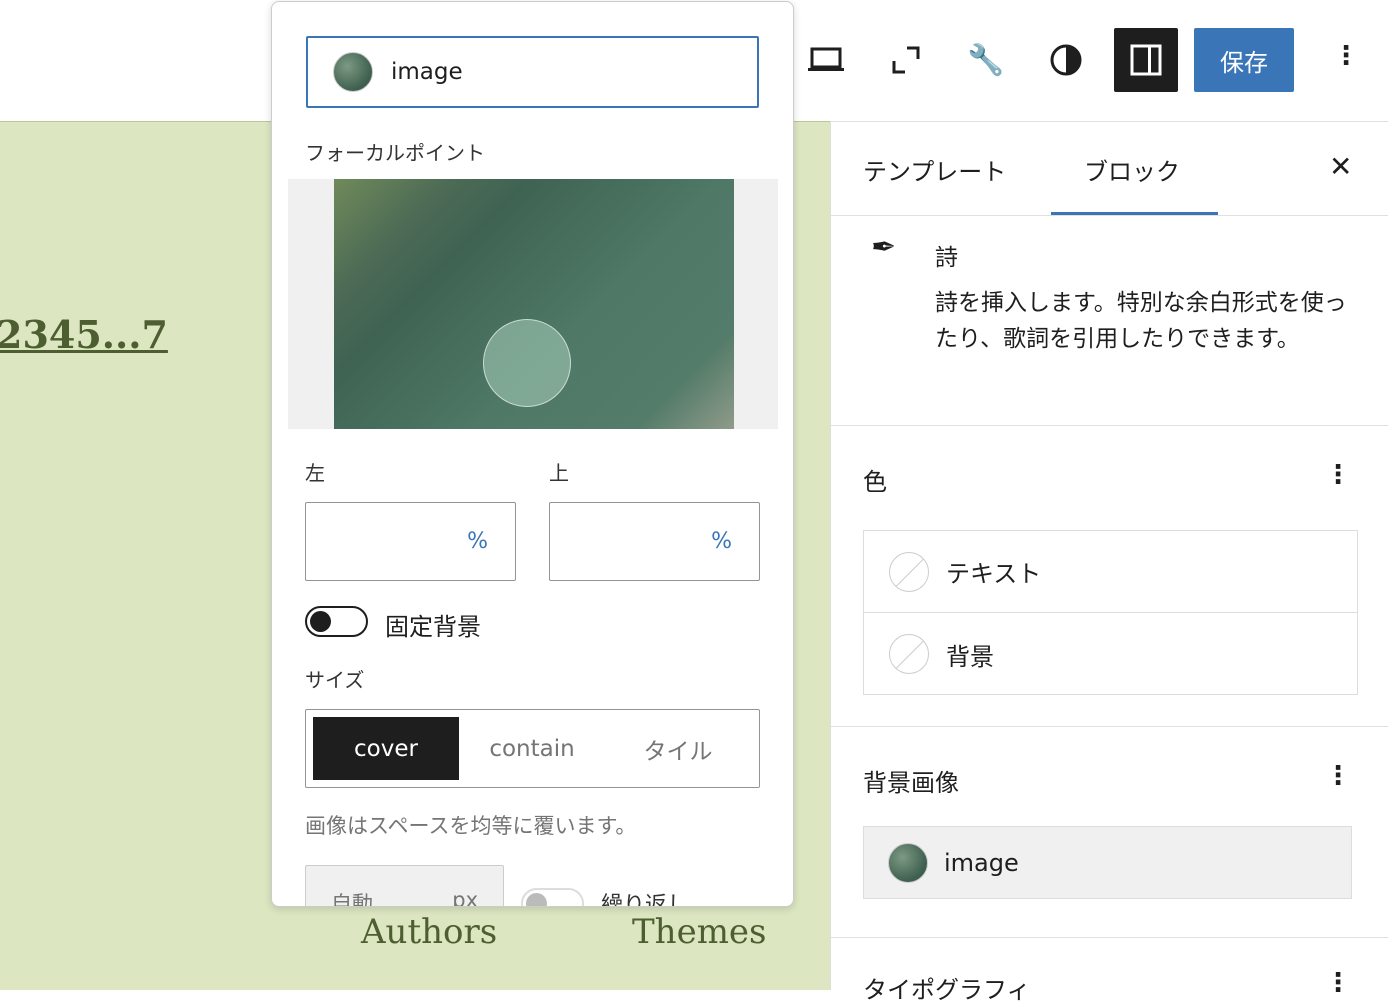 This screenshot has width=1388, height=1005. I want to click on px-unit: px, so click(465, 897).